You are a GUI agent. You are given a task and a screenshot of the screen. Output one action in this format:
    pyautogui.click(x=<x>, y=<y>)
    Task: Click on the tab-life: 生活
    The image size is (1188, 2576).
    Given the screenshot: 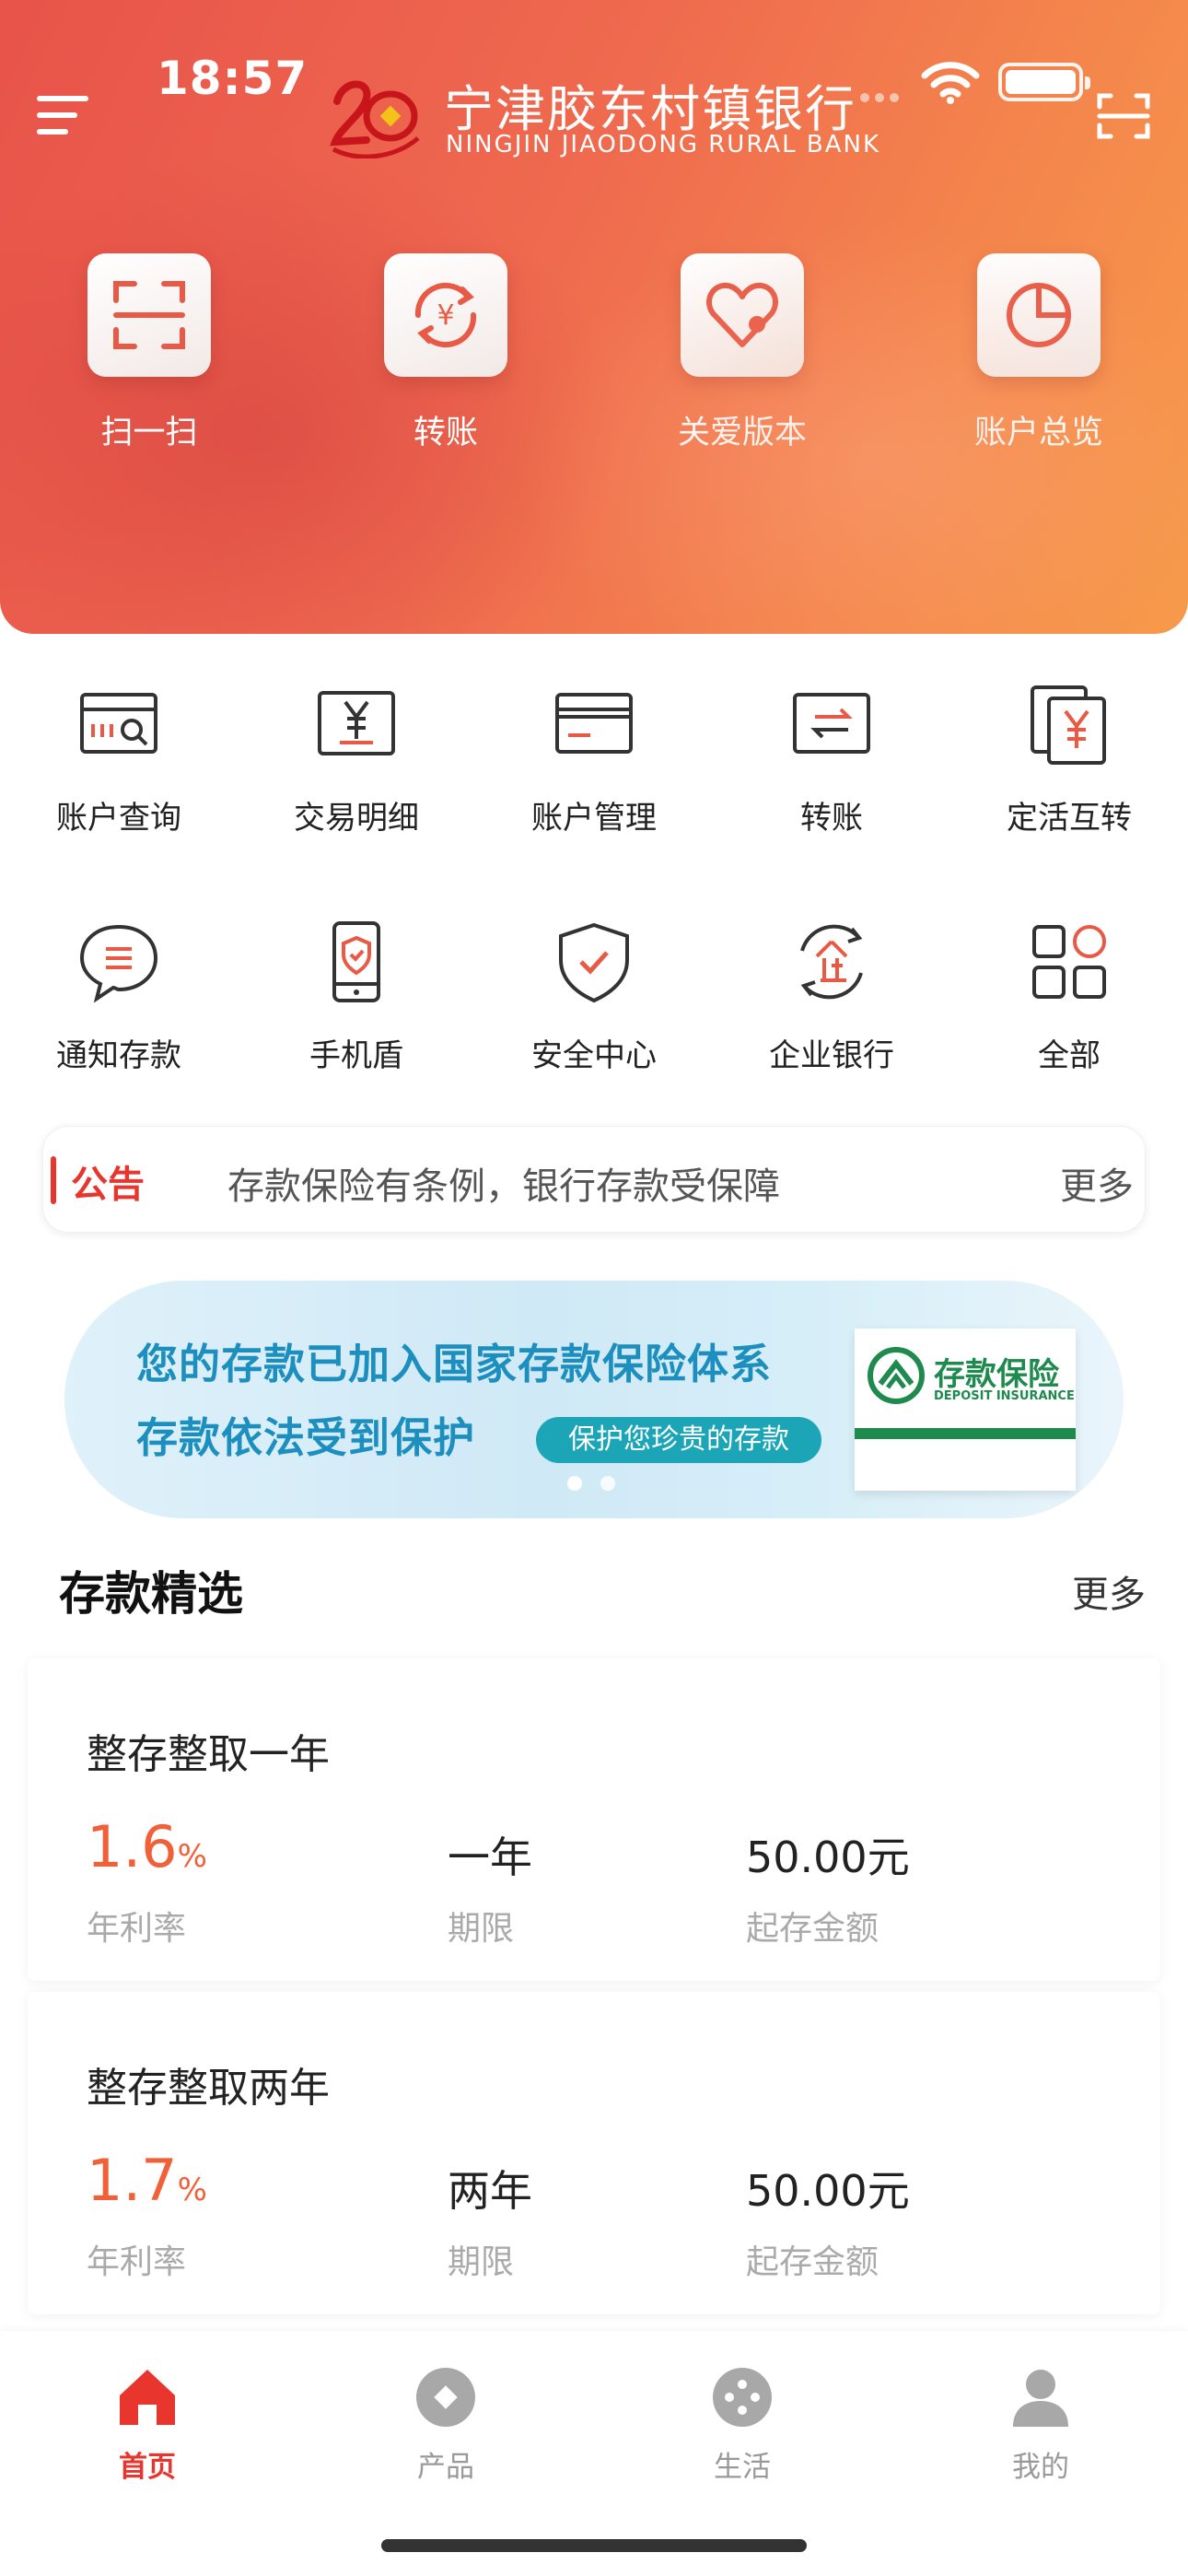 What is the action you would take?
    pyautogui.click(x=742, y=2424)
    